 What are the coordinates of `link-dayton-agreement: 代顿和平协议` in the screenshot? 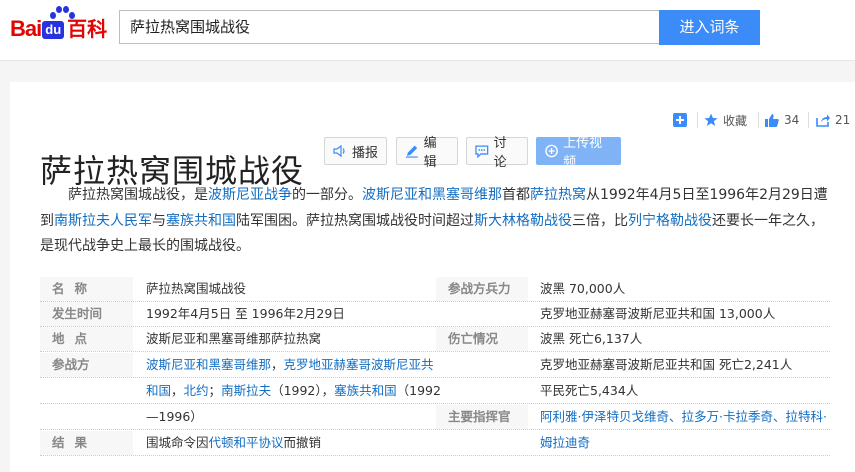 It's located at (246, 442).